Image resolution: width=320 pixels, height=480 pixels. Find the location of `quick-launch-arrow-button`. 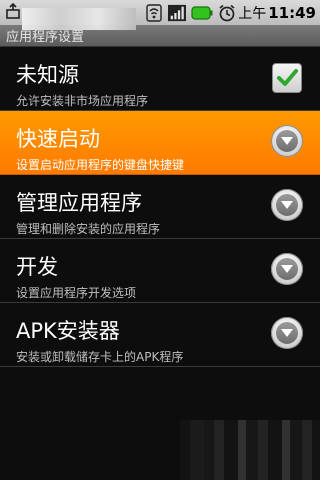

quick-launch-arrow-button is located at coordinates (287, 141).